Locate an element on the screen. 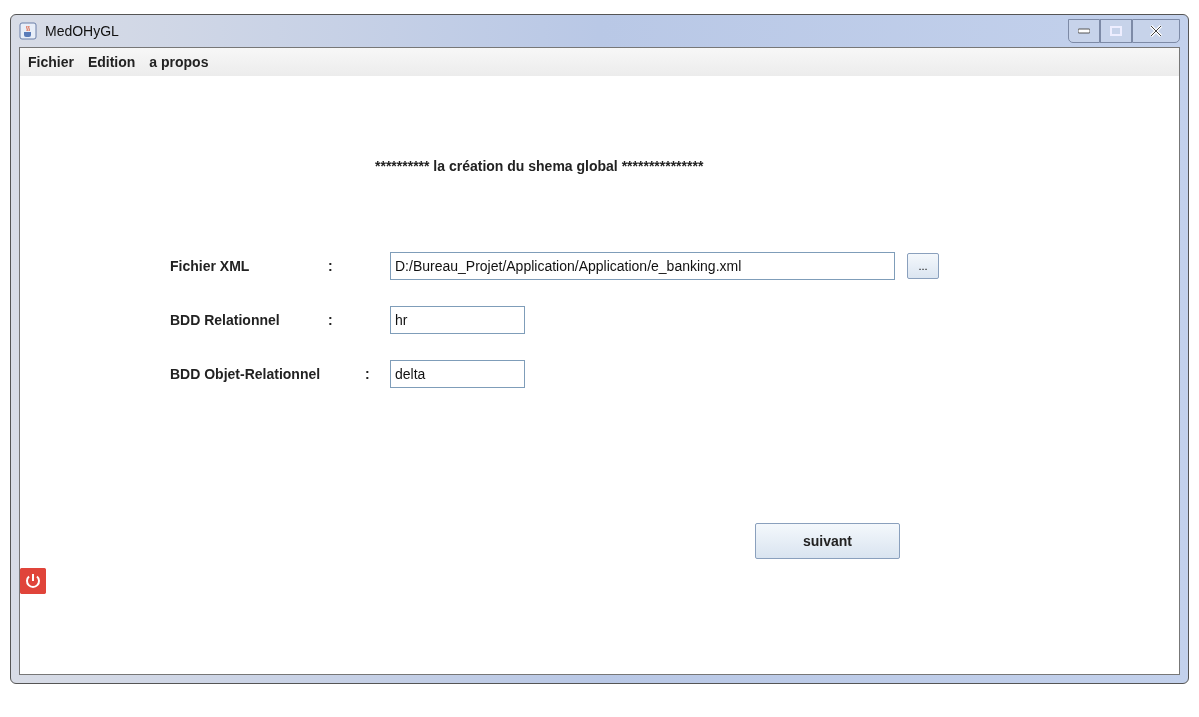 The height and width of the screenshot is (717, 1199). minimize-icon is located at coordinates (1084, 31).